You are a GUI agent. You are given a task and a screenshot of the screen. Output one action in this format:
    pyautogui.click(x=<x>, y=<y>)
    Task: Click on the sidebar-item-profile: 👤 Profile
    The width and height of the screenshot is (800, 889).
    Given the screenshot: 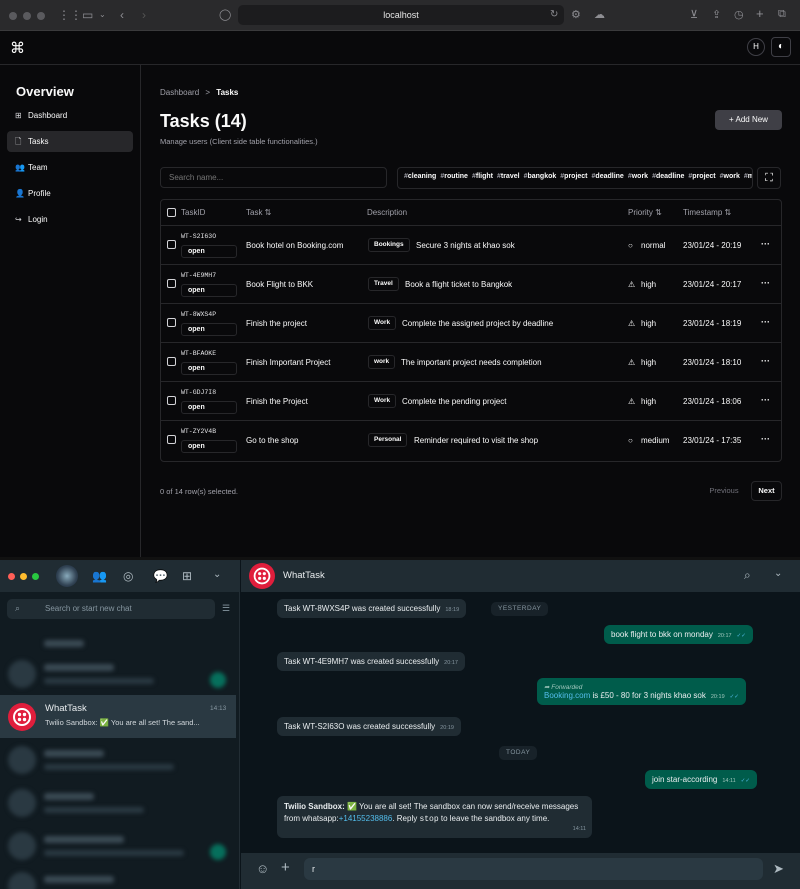 What is the action you would take?
    pyautogui.click(x=70, y=193)
    